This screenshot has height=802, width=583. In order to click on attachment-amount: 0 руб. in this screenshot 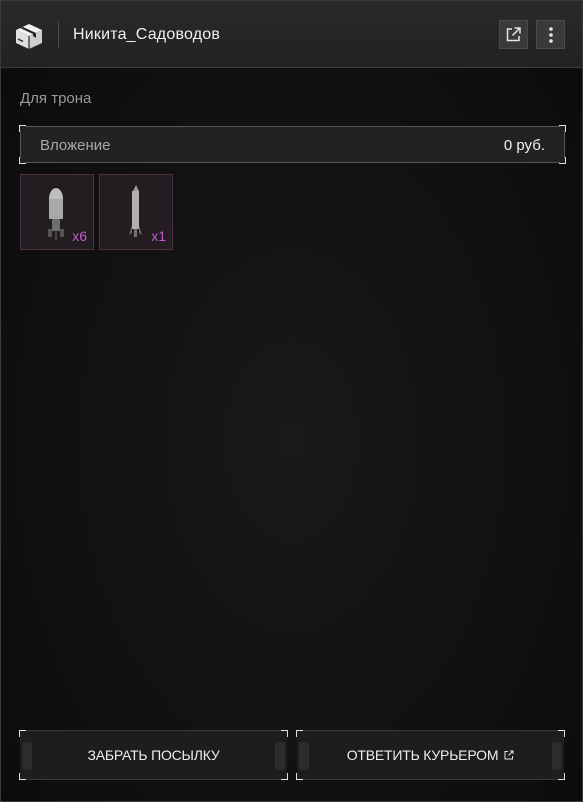, I will do `click(524, 145)`.